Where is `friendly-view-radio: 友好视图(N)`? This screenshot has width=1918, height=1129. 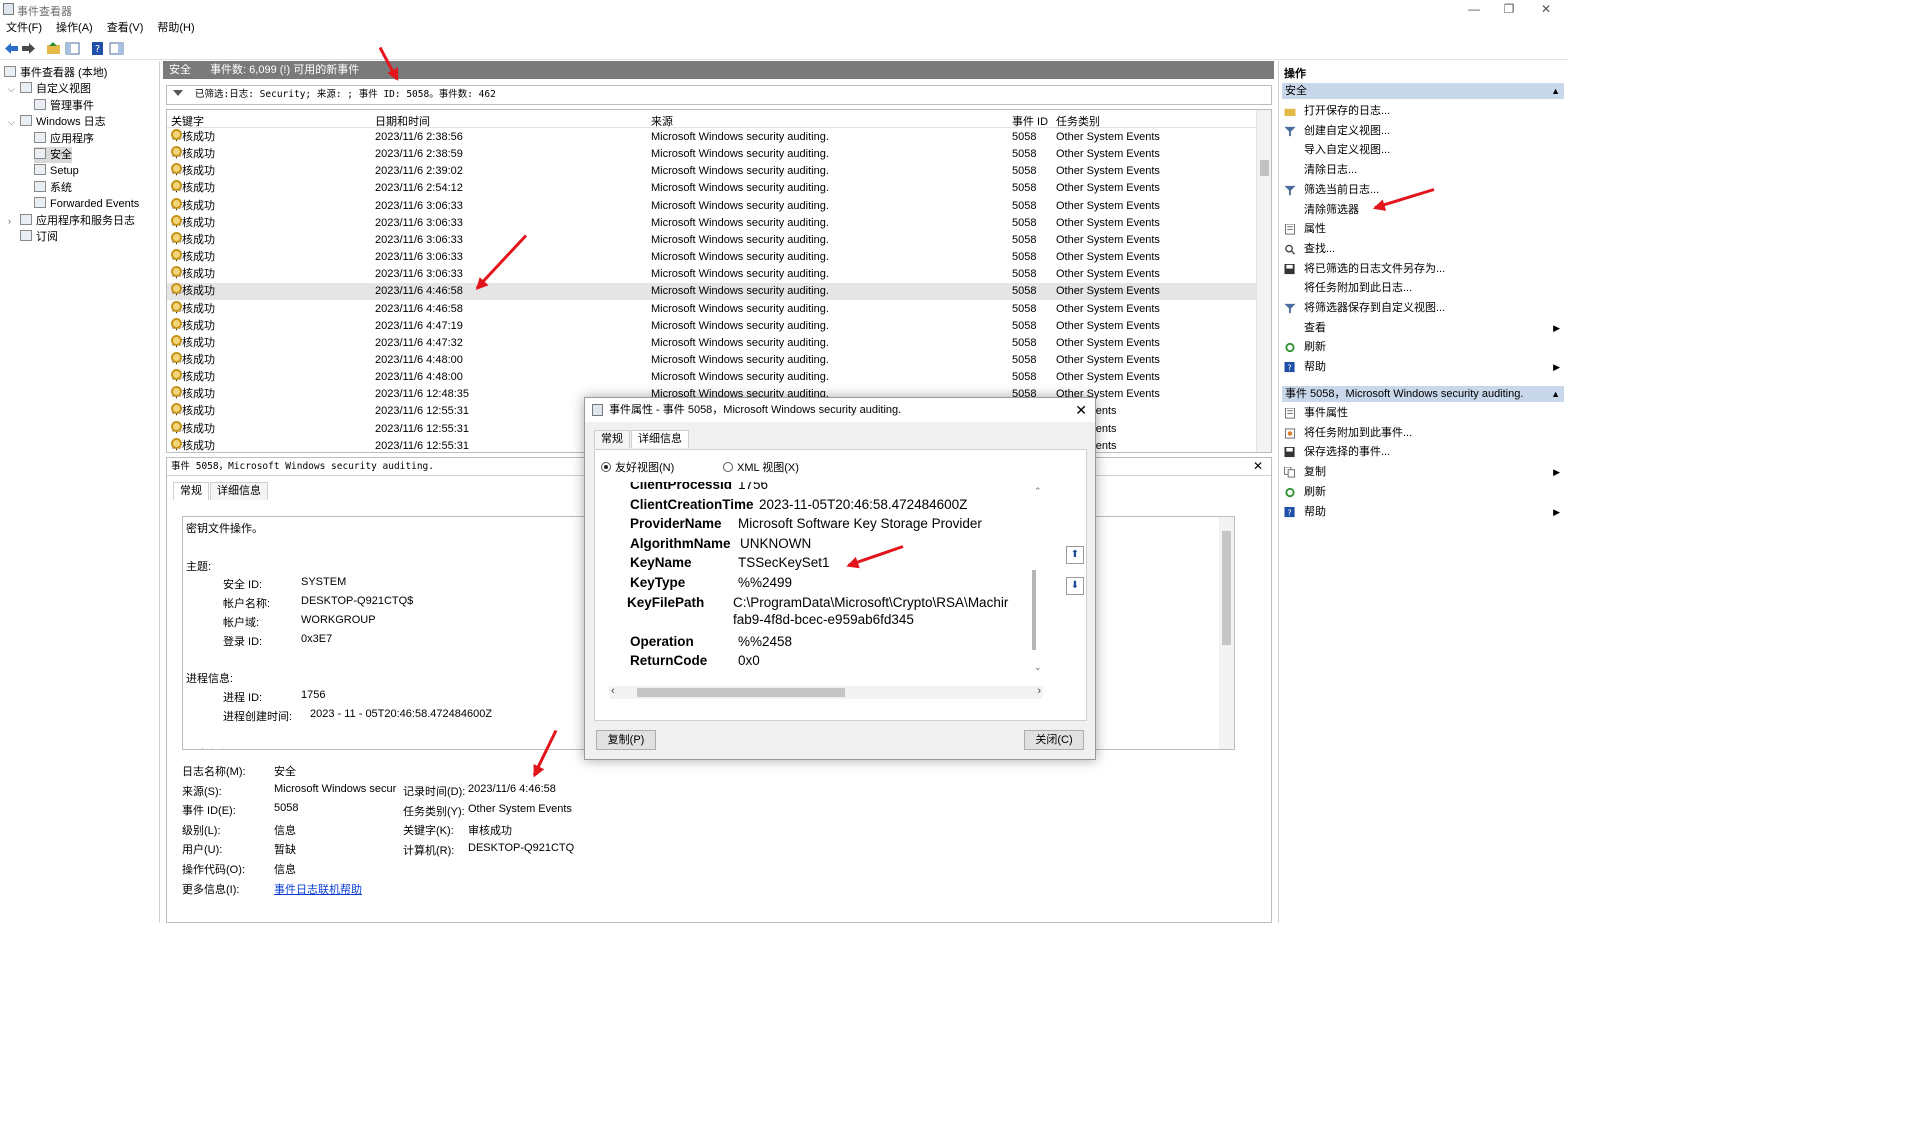
friendly-view-radio: 友好视图(N) is located at coordinates (637, 467).